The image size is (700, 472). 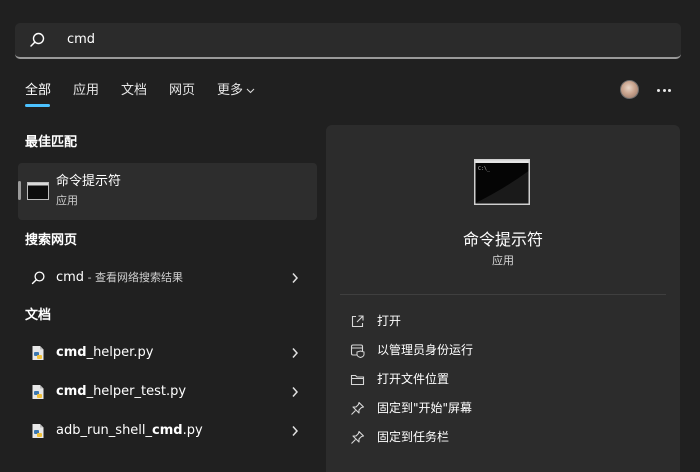 I want to click on chevron-down-icon, so click(x=250, y=90).